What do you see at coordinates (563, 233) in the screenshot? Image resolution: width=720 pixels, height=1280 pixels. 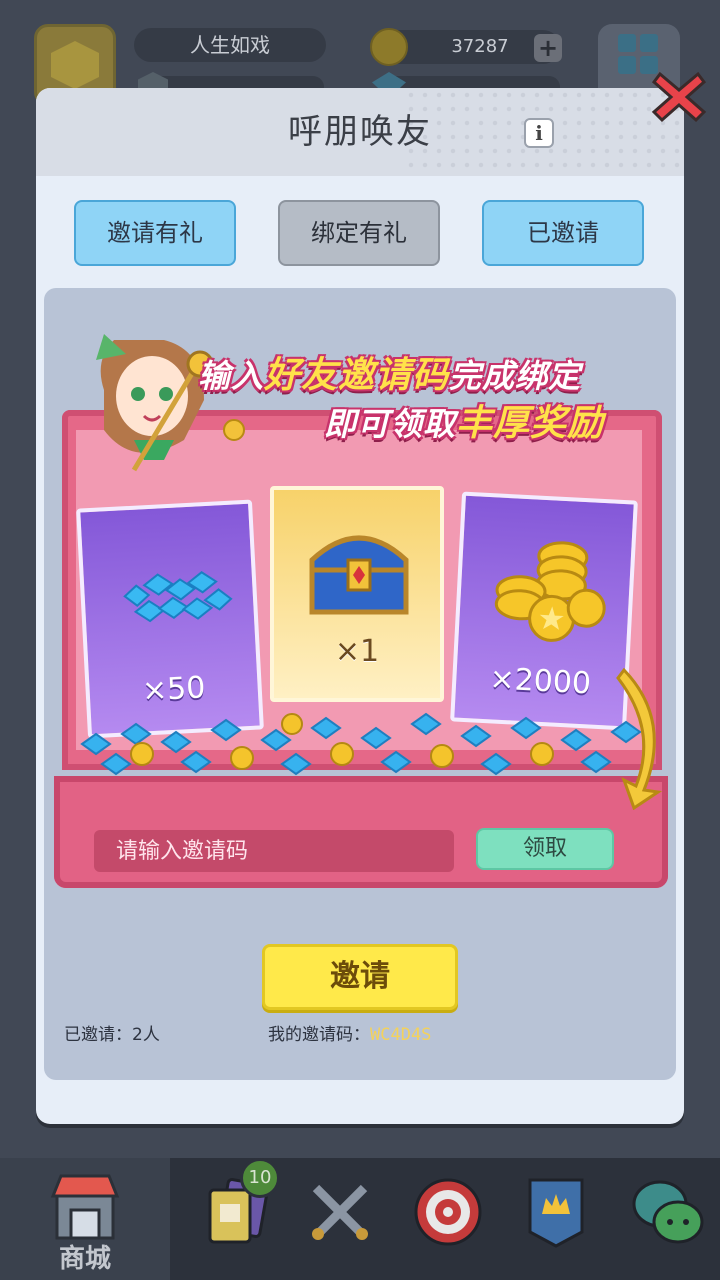 I see `tab-invited: 已邀请` at bounding box center [563, 233].